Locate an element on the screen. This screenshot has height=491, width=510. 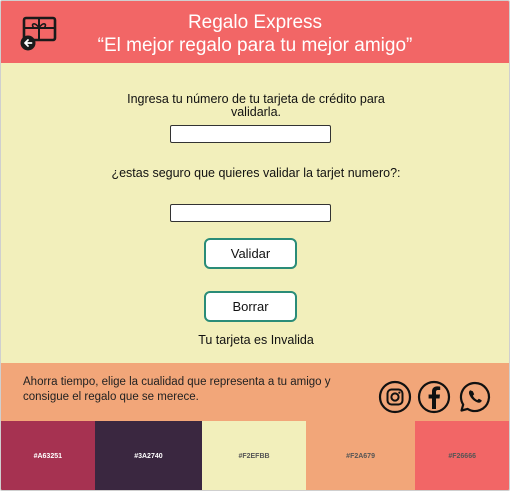
swatch-label: #F2EFBB is located at coordinates (254, 456).